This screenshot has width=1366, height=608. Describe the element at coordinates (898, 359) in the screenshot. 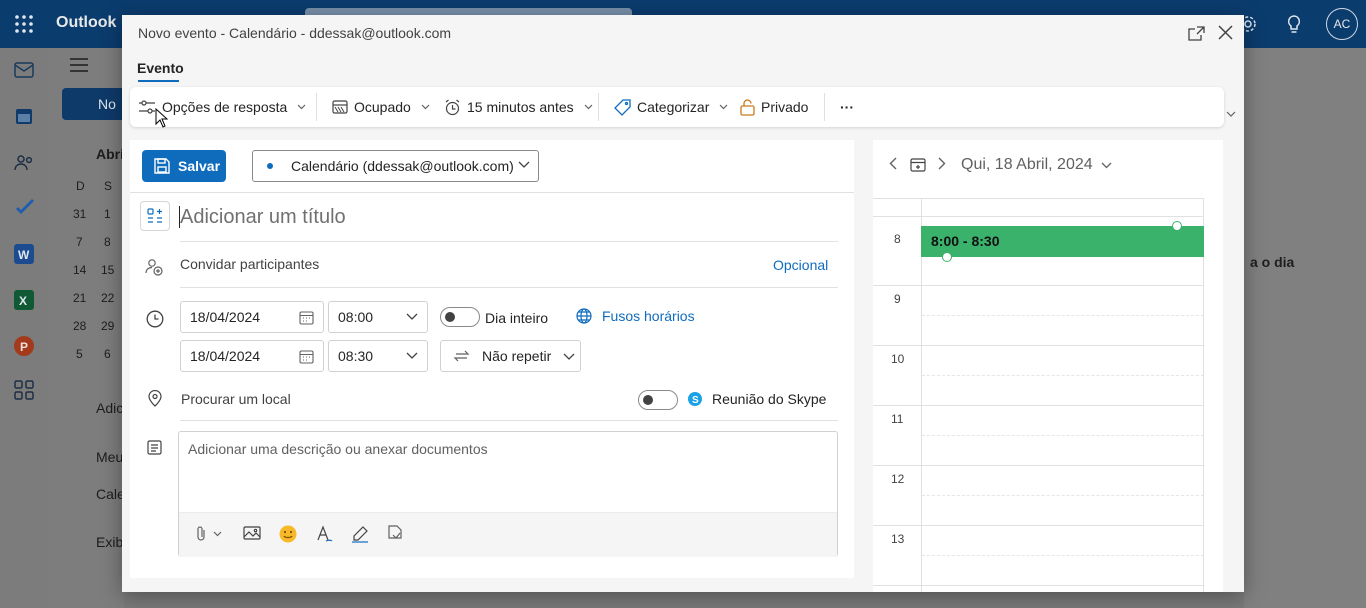

I see `hour-label-10: 10` at that location.